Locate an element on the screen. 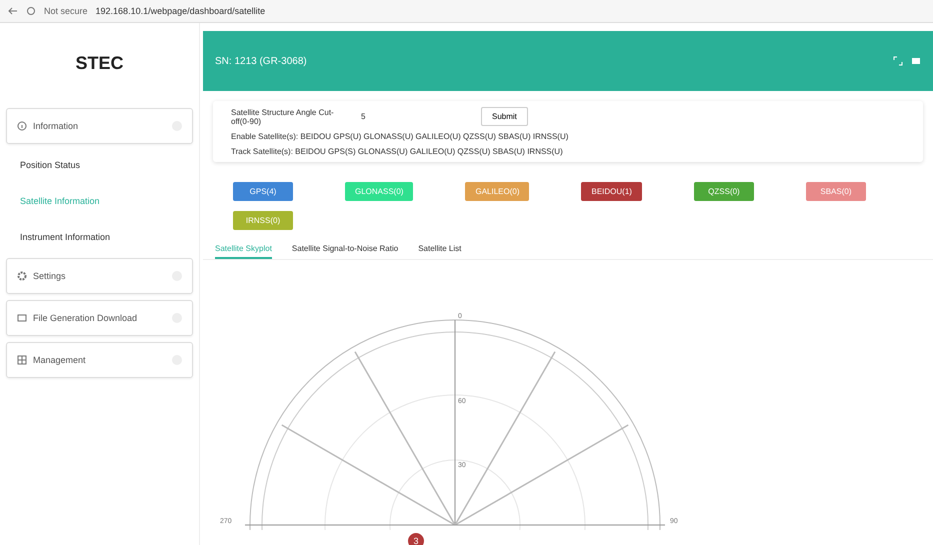 The image size is (933, 545). security-label: Not secure is located at coordinates (66, 11).